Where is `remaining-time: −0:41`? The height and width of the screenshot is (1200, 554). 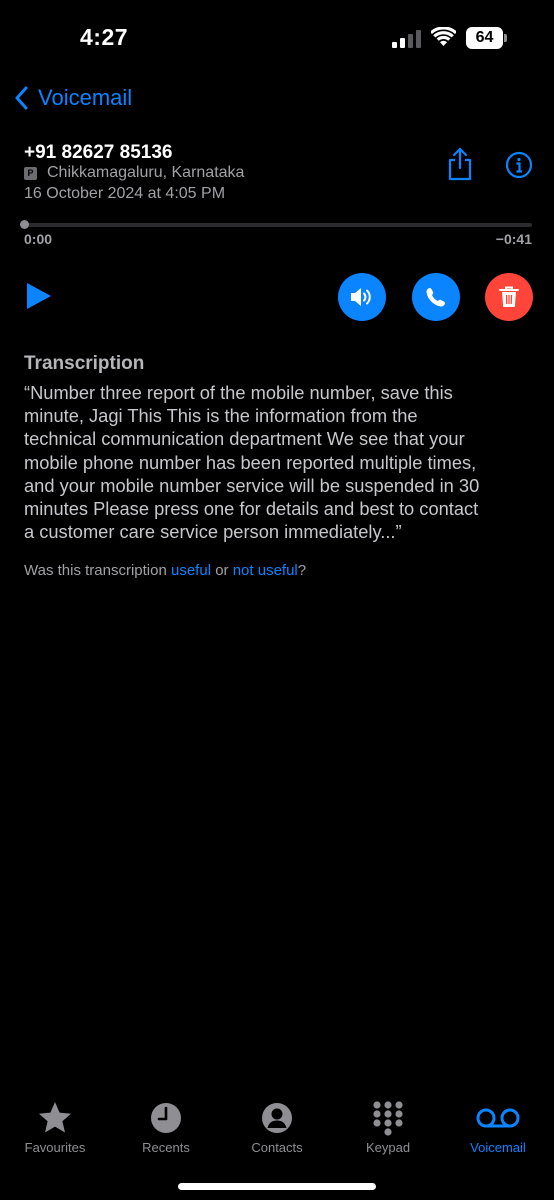
remaining-time: −0:41 is located at coordinates (513, 239).